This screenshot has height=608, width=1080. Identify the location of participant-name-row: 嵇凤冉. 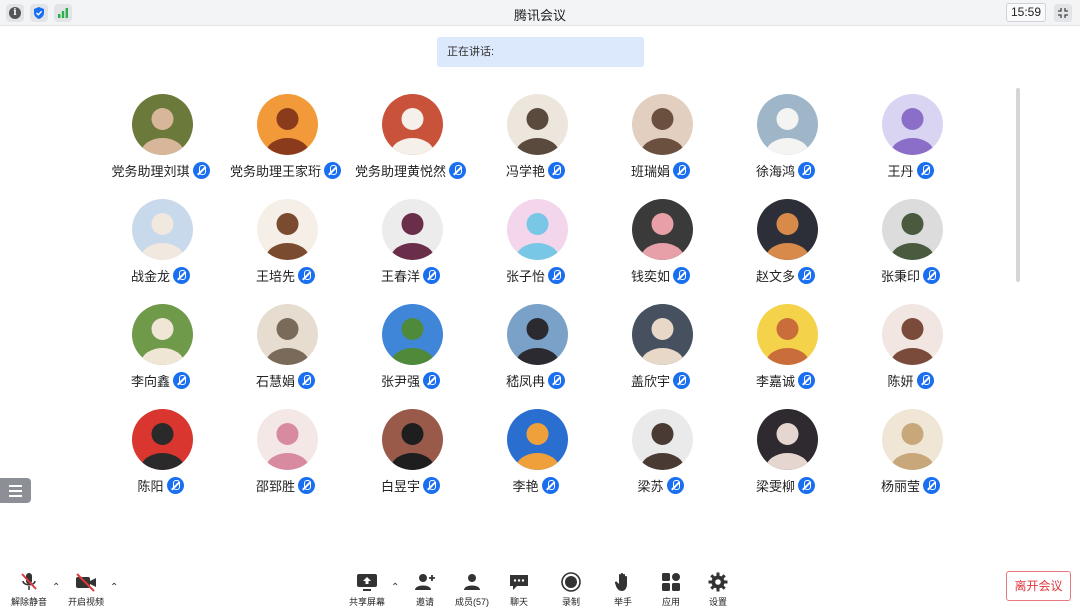
(535, 380).